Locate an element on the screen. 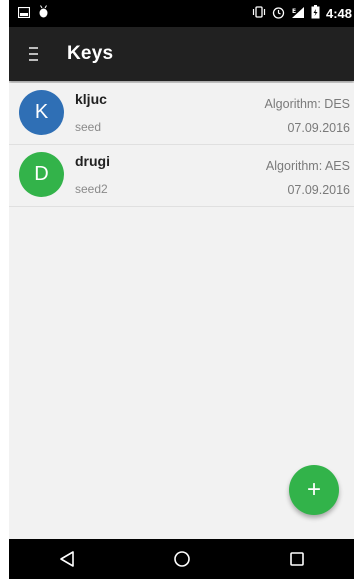  recents-icon is located at coordinates (296, 559).